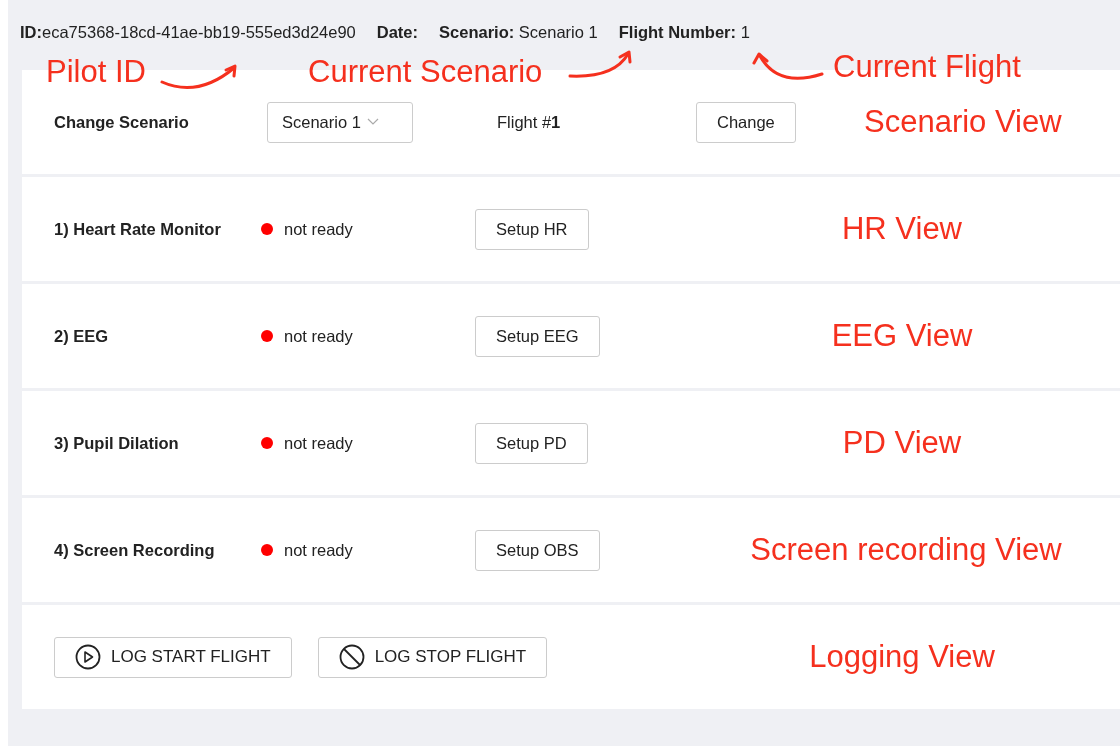 This screenshot has width=1120, height=746. Describe the element at coordinates (902, 229) in the screenshot. I see `annotation-label: HR View` at that location.